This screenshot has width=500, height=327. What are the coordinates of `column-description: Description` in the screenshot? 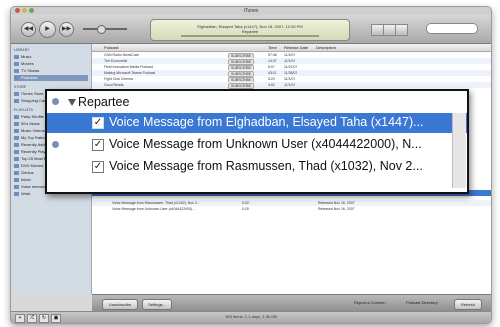 It's located at (326, 47).